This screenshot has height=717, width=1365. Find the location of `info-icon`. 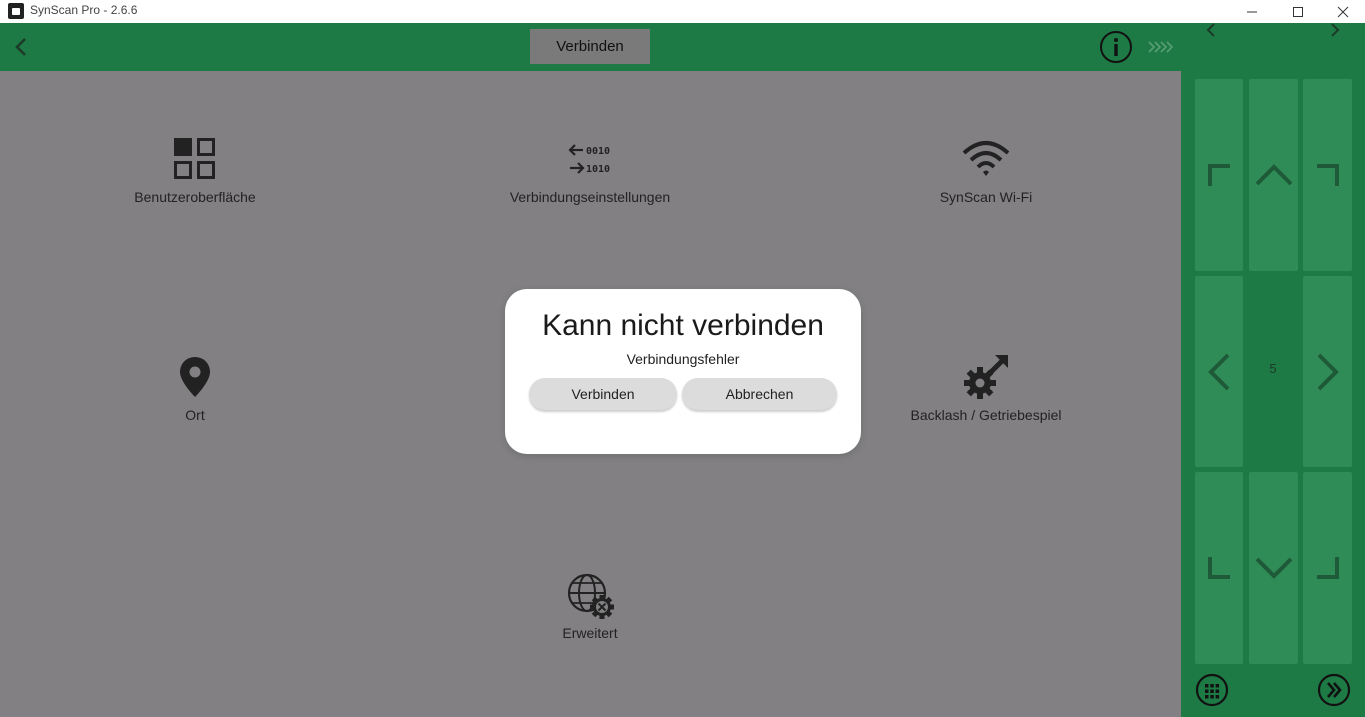

info-icon is located at coordinates (1116, 47).